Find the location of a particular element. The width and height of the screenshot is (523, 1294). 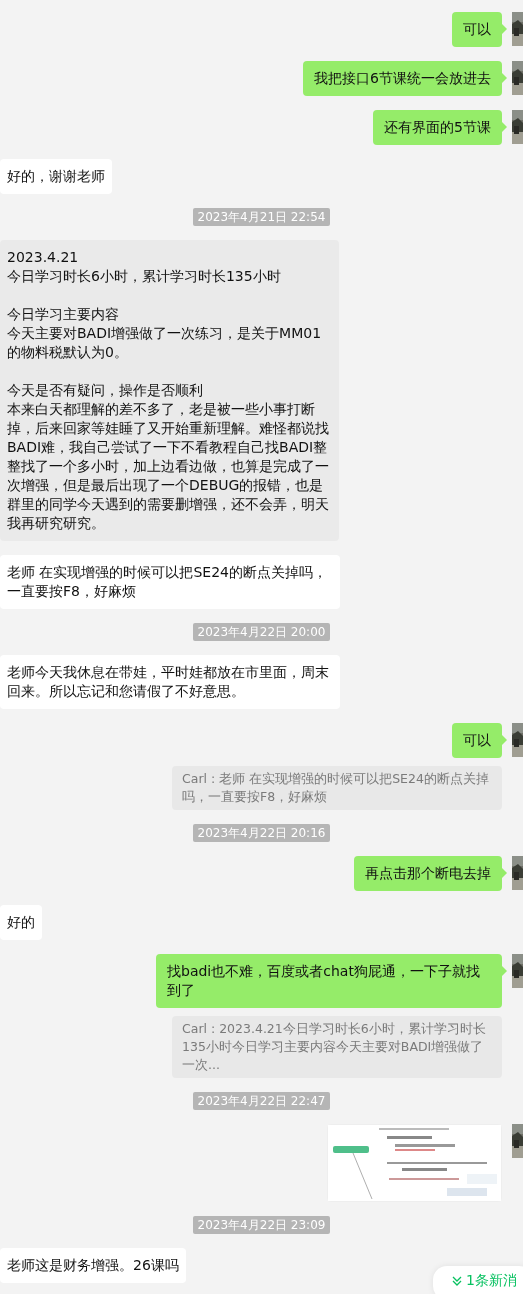

chat-message: 老师这是财务增强。26课吗 is located at coordinates (93, 1265).